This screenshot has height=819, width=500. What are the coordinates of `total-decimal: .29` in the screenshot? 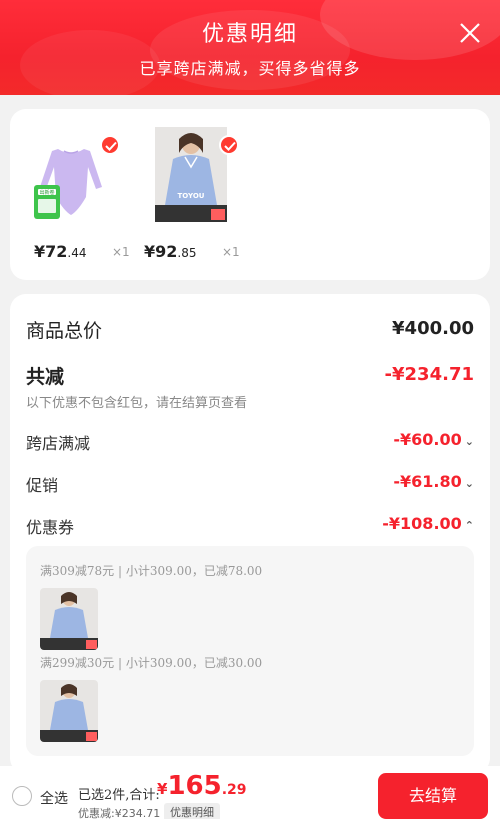 It's located at (234, 790).